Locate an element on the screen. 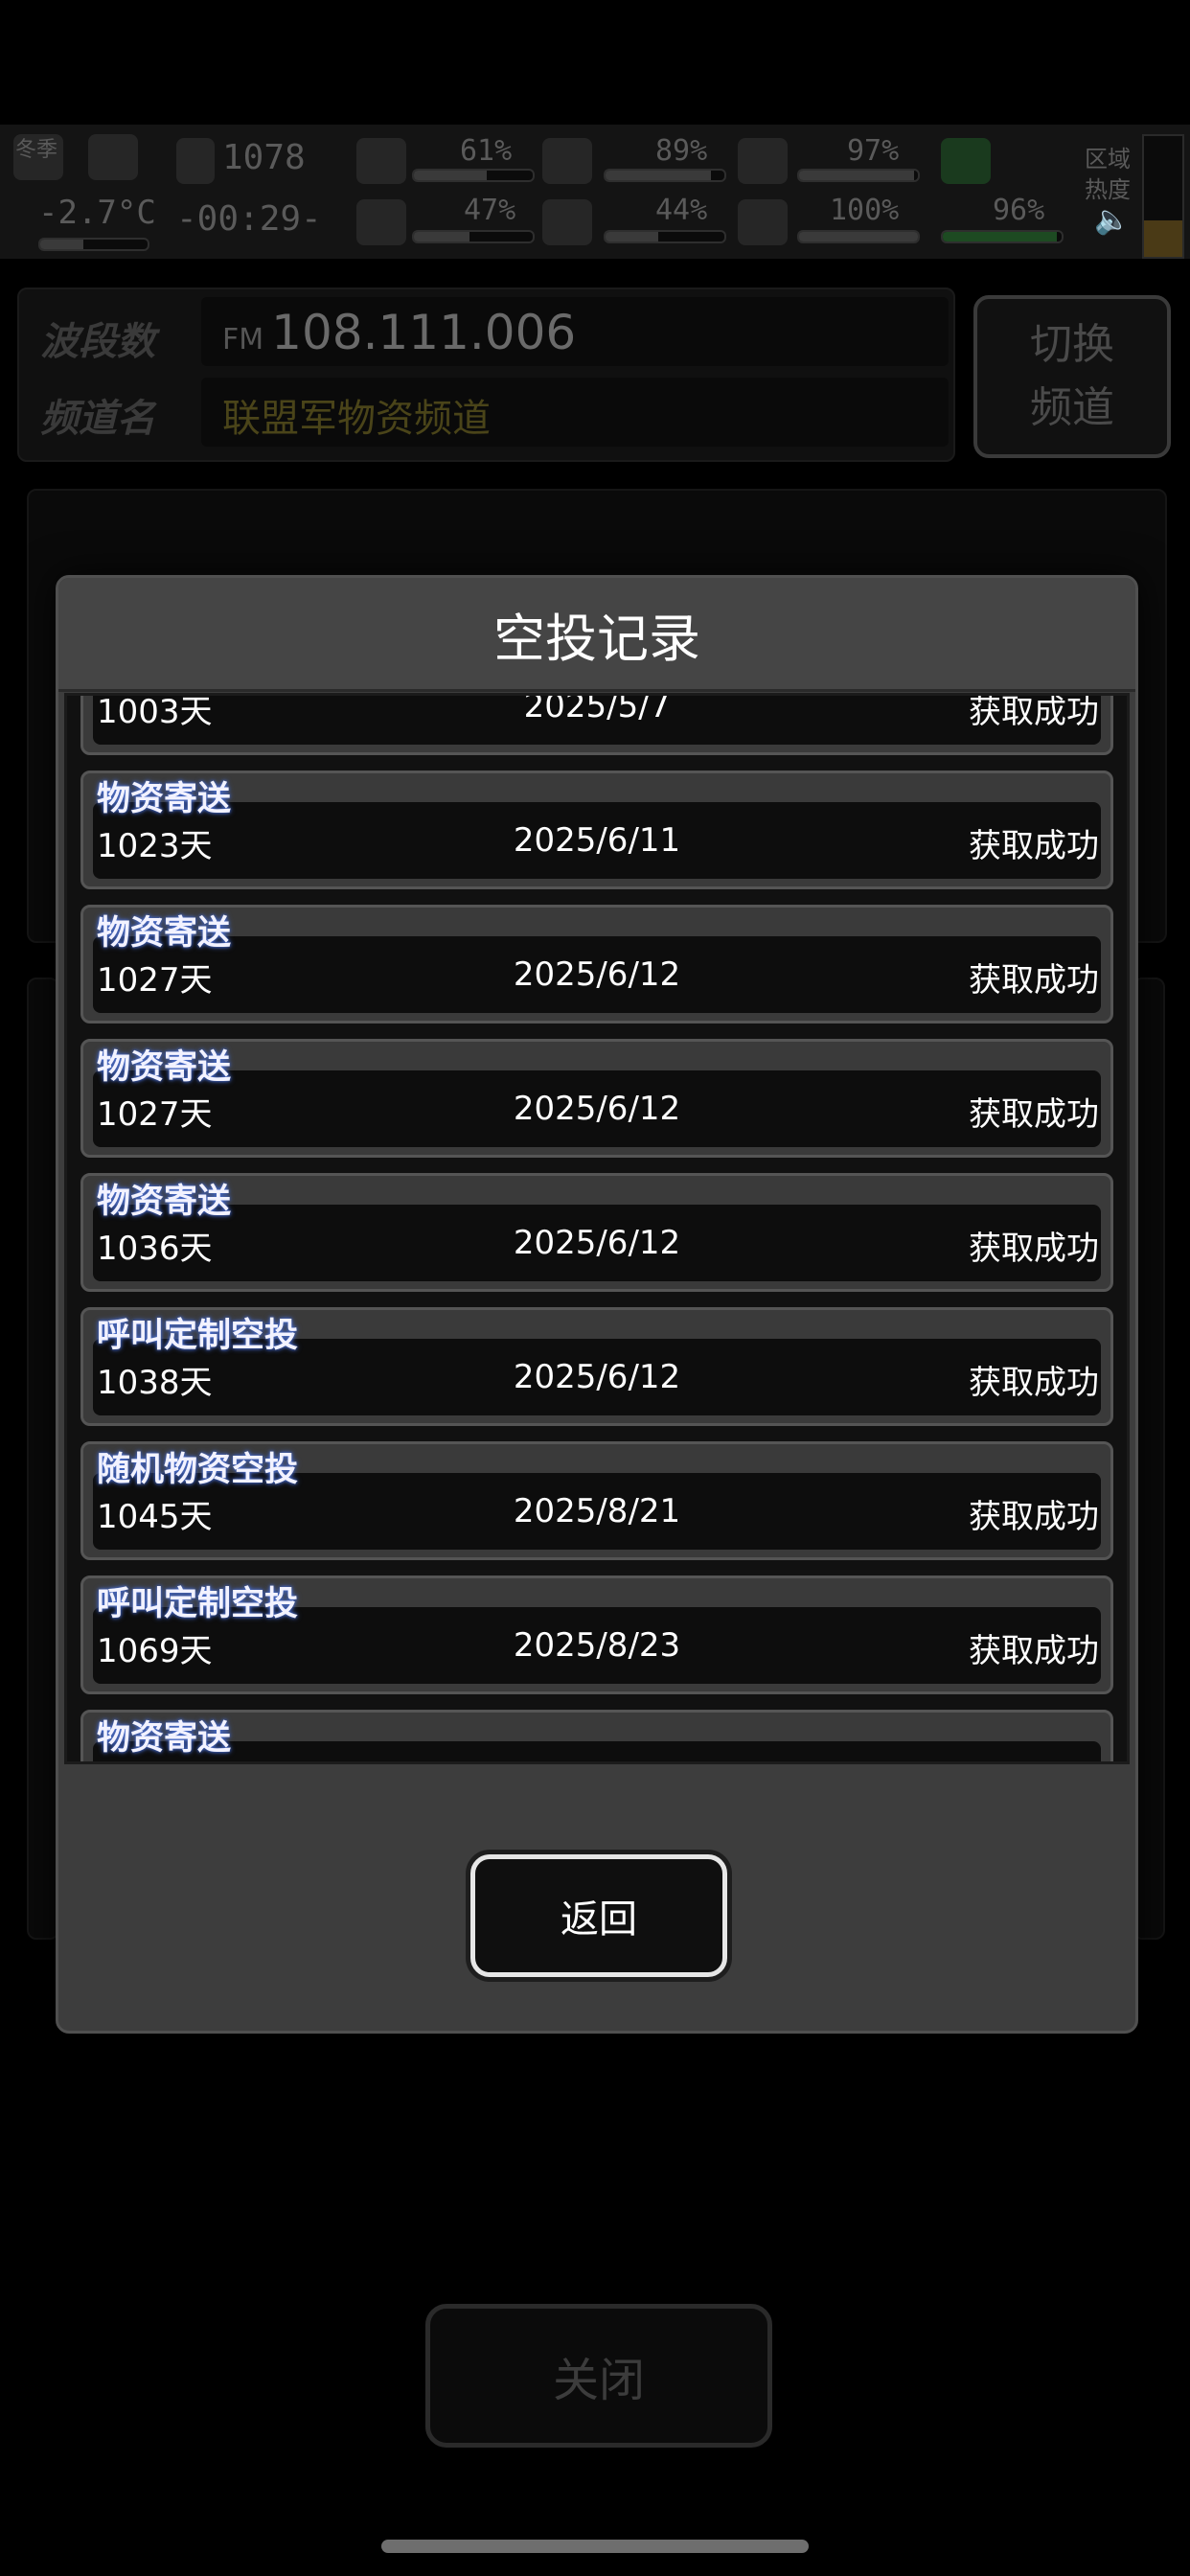 Image resolution: width=1190 pixels, height=2576 pixels. stomach-icon is located at coordinates (567, 161).